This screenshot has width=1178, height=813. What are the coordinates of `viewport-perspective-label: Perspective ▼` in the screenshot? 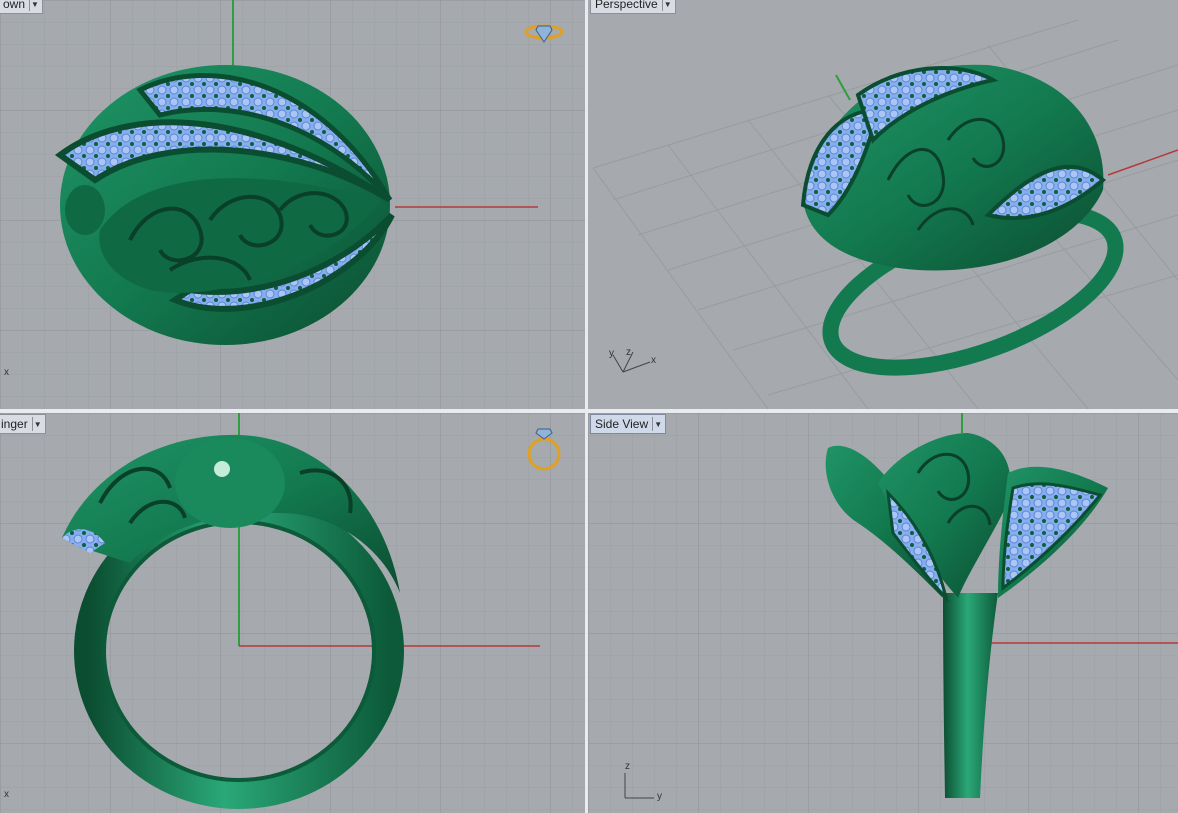 It's located at (633, 7).